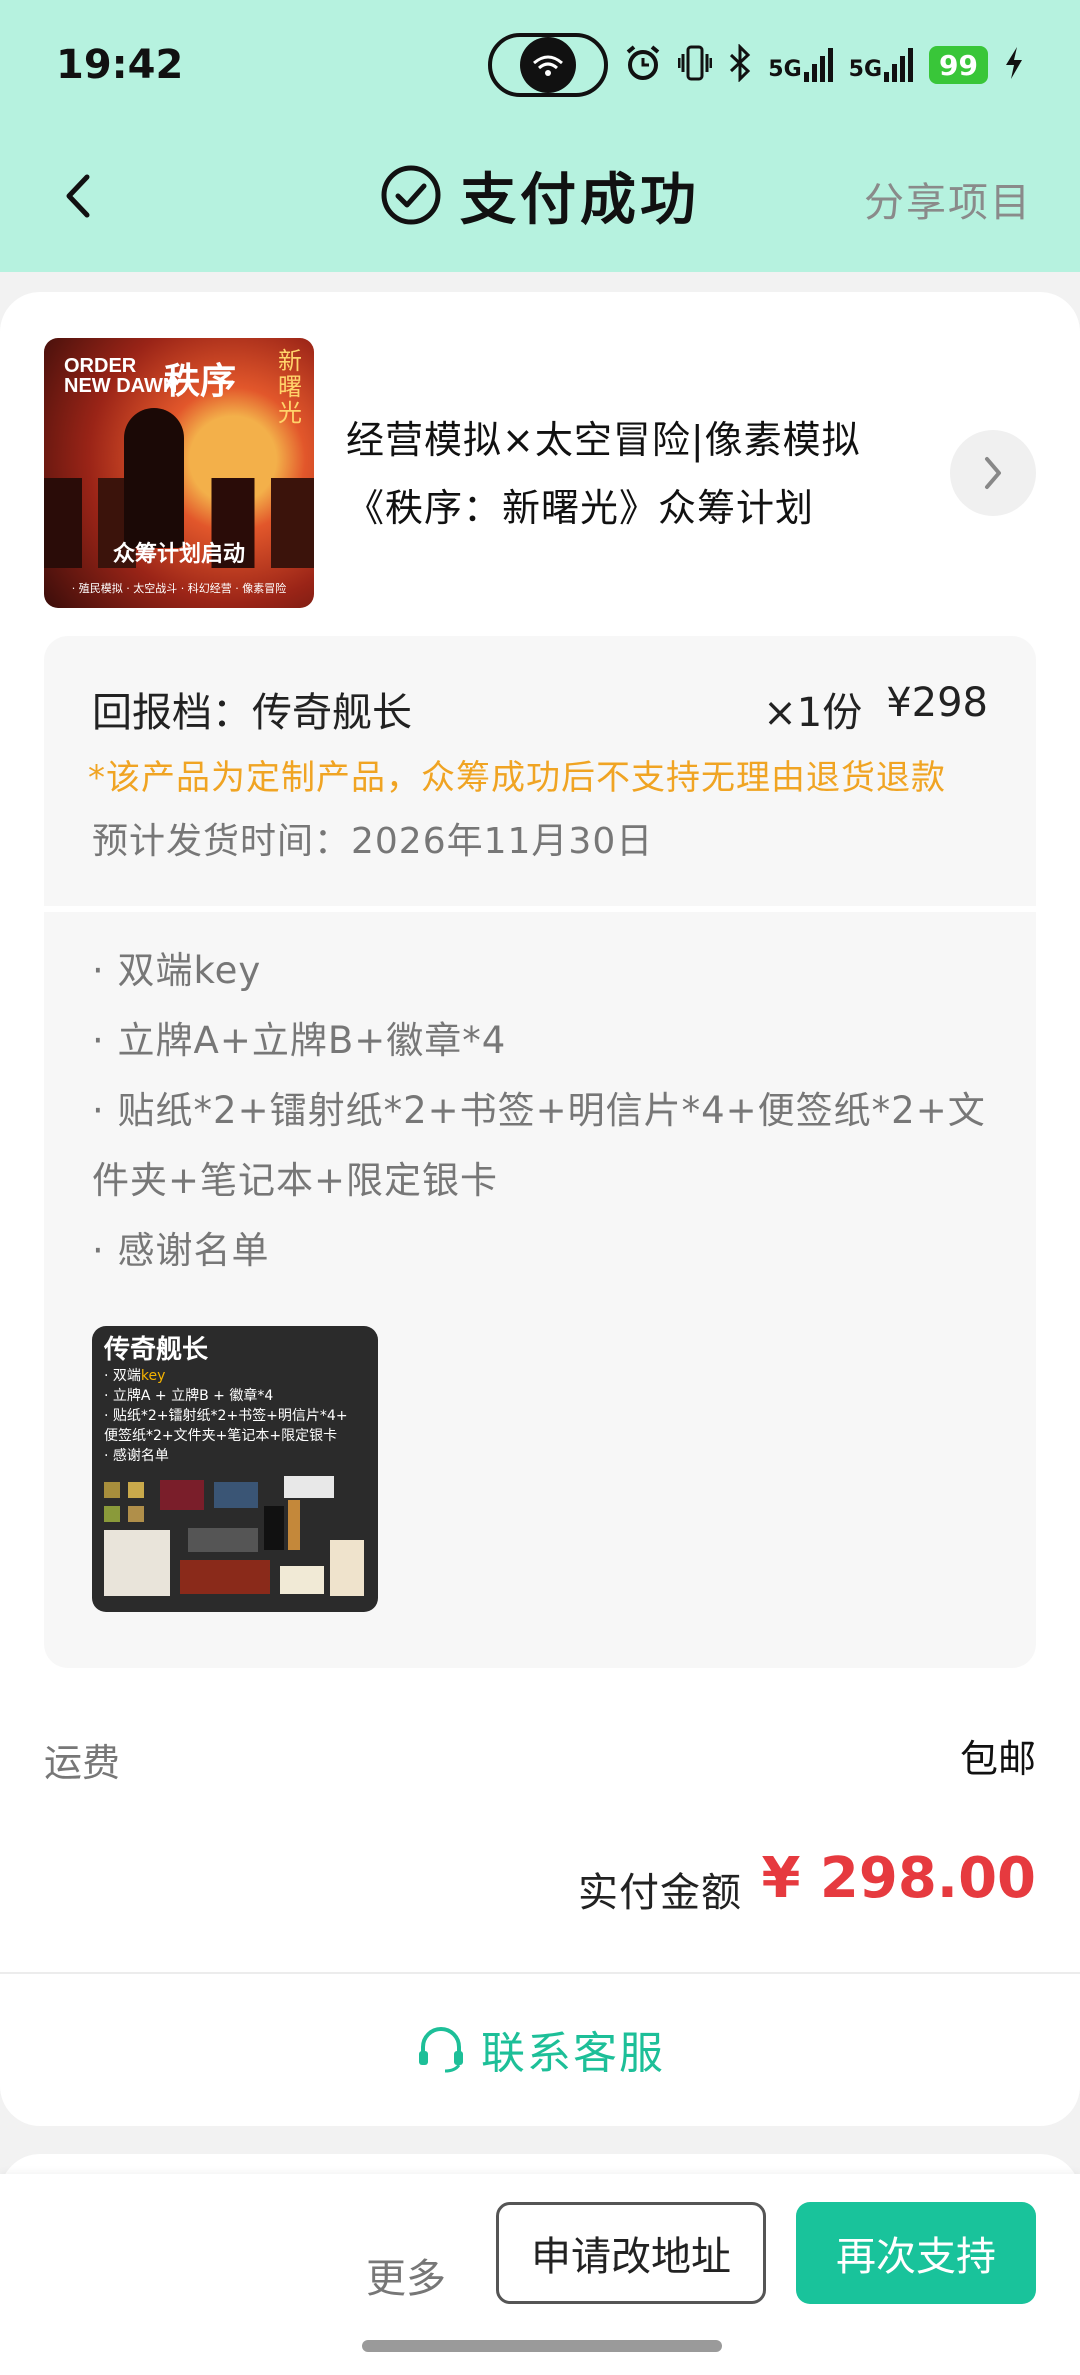 This screenshot has width=1080, height=2375. I want to click on status-icons: 5G 5G 99, so click(756, 65).